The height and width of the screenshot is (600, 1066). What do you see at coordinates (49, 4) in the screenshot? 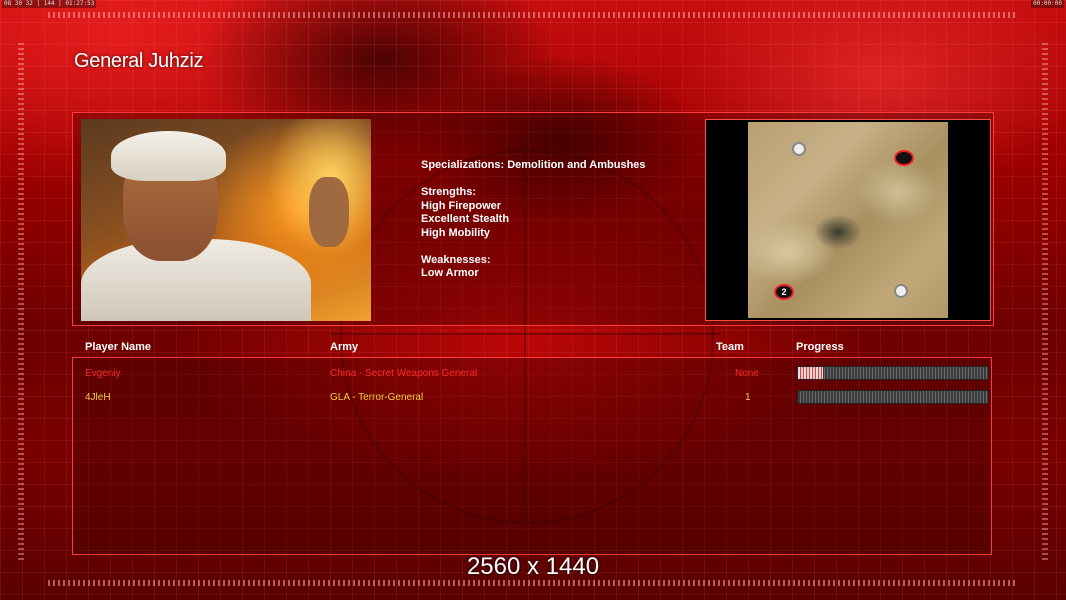
I see `debug-readout-left: 08 30 32 | 144 | 01:27:53` at bounding box center [49, 4].